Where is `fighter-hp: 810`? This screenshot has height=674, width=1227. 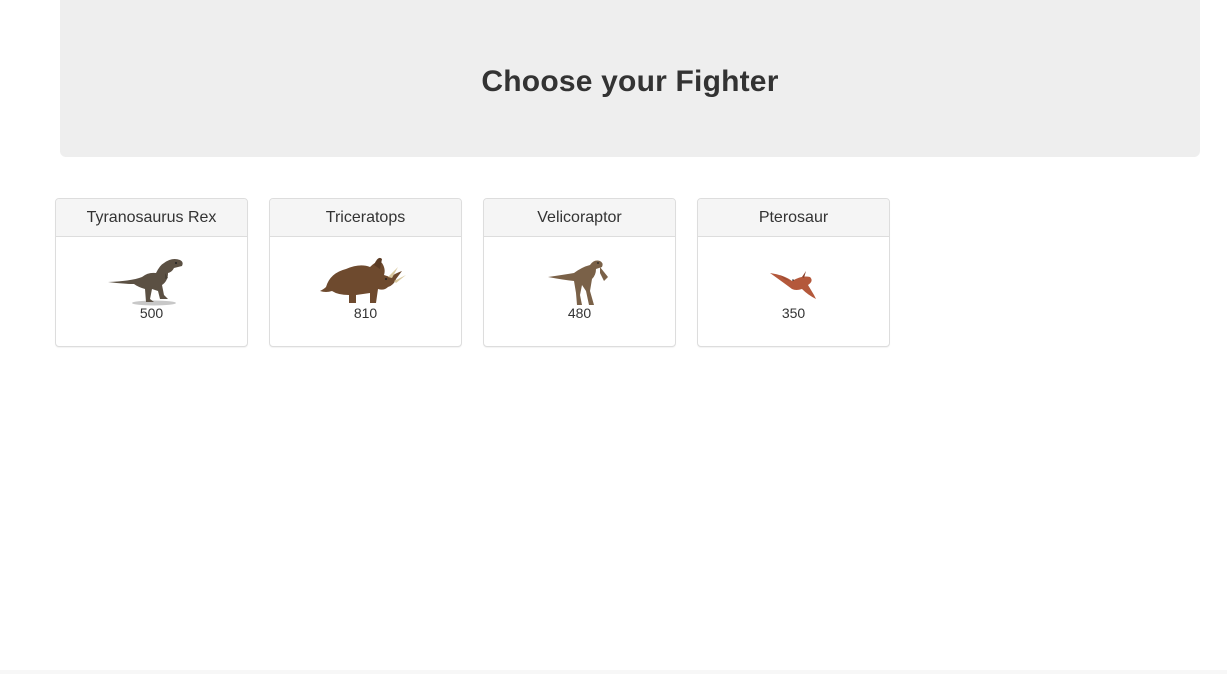
fighter-hp: 810 is located at coordinates (365, 313).